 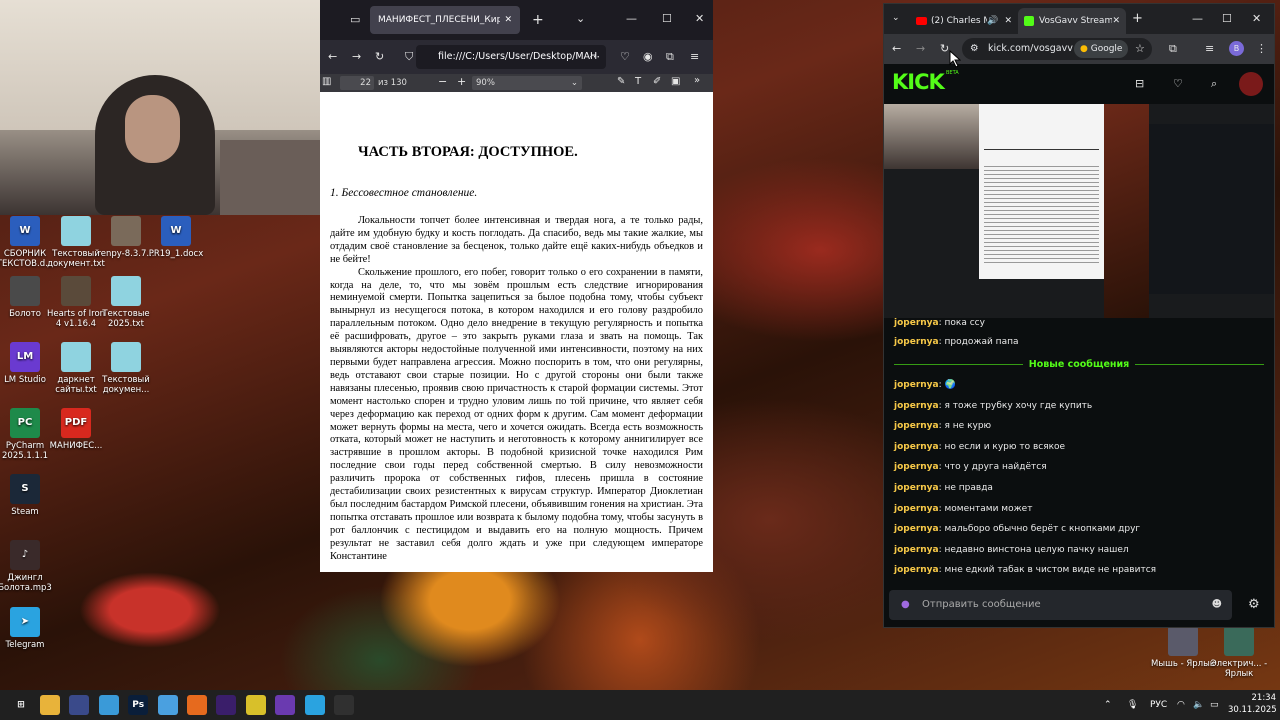 What do you see at coordinates (1101, 49) in the screenshot?
I see `google-lens-chip: ● Google` at bounding box center [1101, 49].